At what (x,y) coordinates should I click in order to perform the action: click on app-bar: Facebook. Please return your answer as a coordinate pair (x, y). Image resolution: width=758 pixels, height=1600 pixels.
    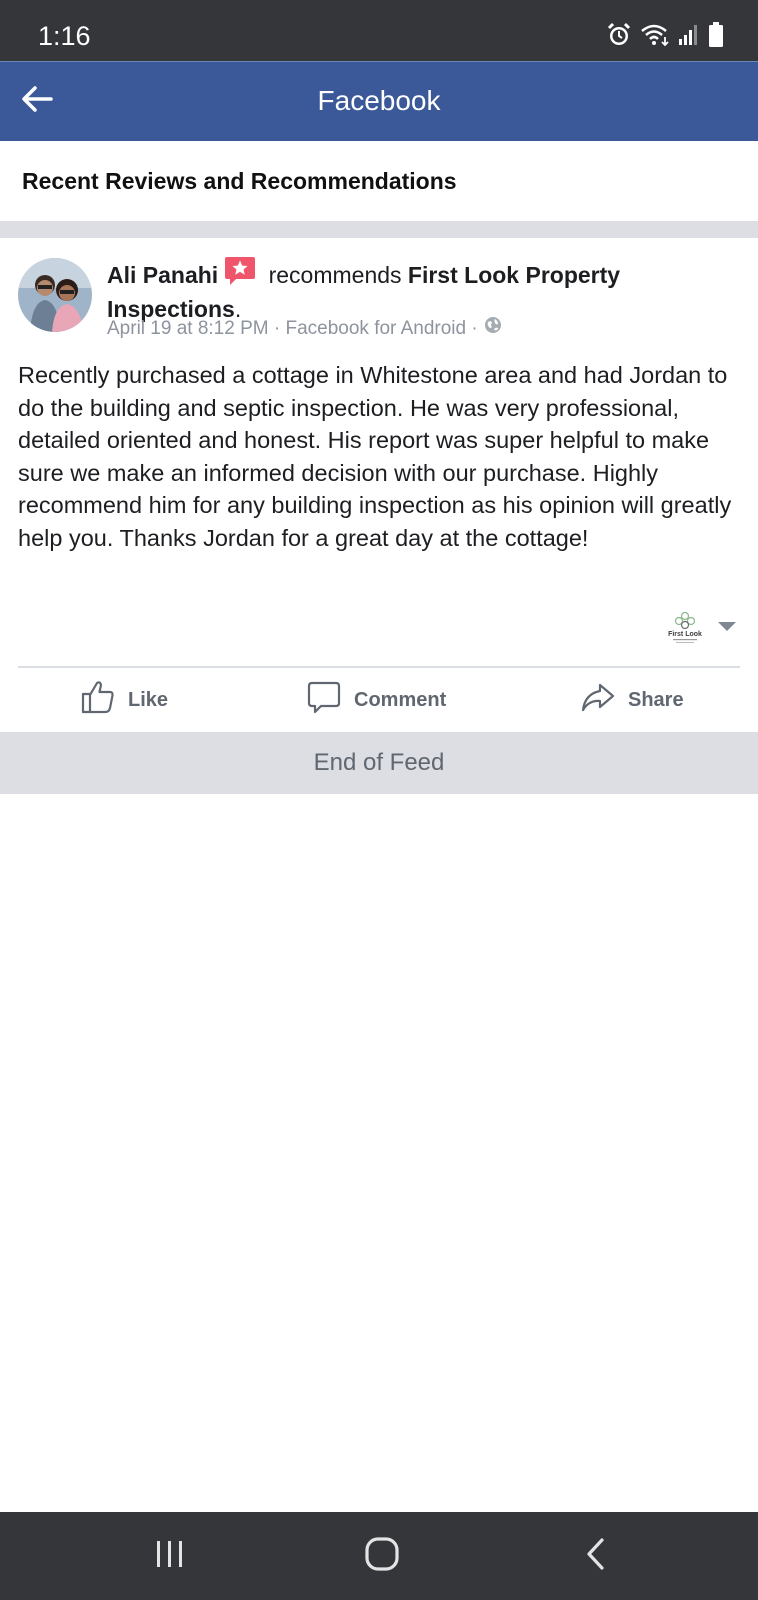
    Looking at the image, I should click on (379, 101).